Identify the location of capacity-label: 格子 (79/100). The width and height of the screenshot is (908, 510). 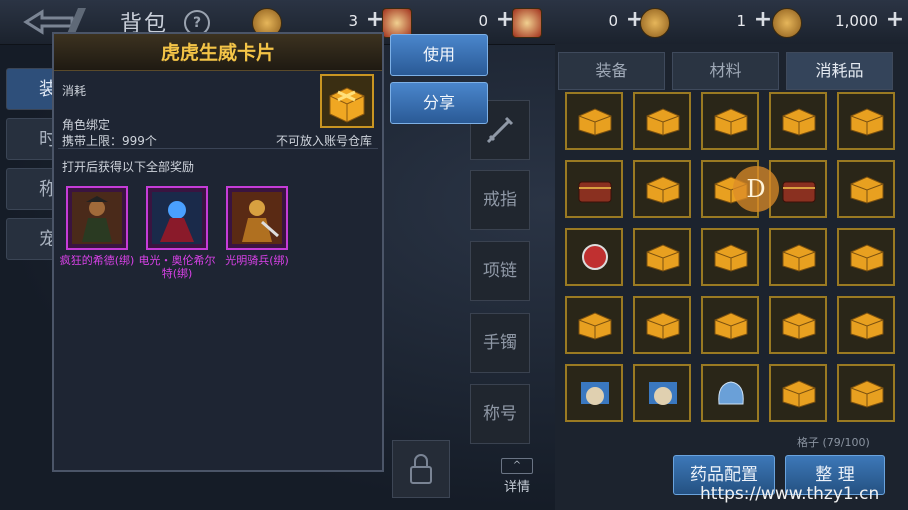
(833, 442).